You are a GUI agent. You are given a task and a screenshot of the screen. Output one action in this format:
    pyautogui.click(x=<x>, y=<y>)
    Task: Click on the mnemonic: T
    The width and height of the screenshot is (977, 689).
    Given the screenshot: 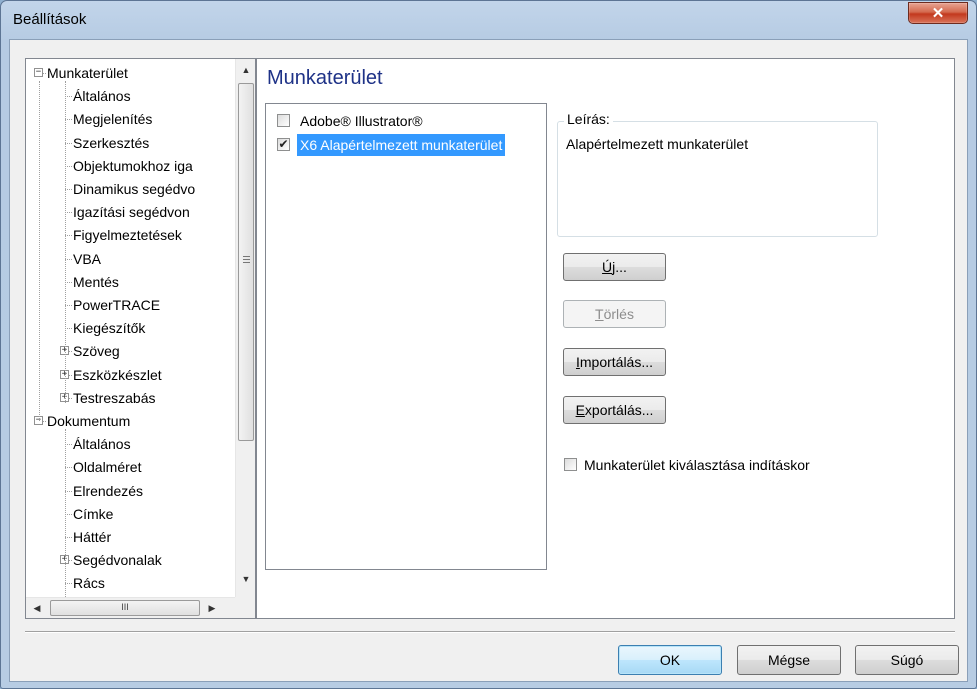 What is the action you would take?
    pyautogui.click(x=599, y=314)
    